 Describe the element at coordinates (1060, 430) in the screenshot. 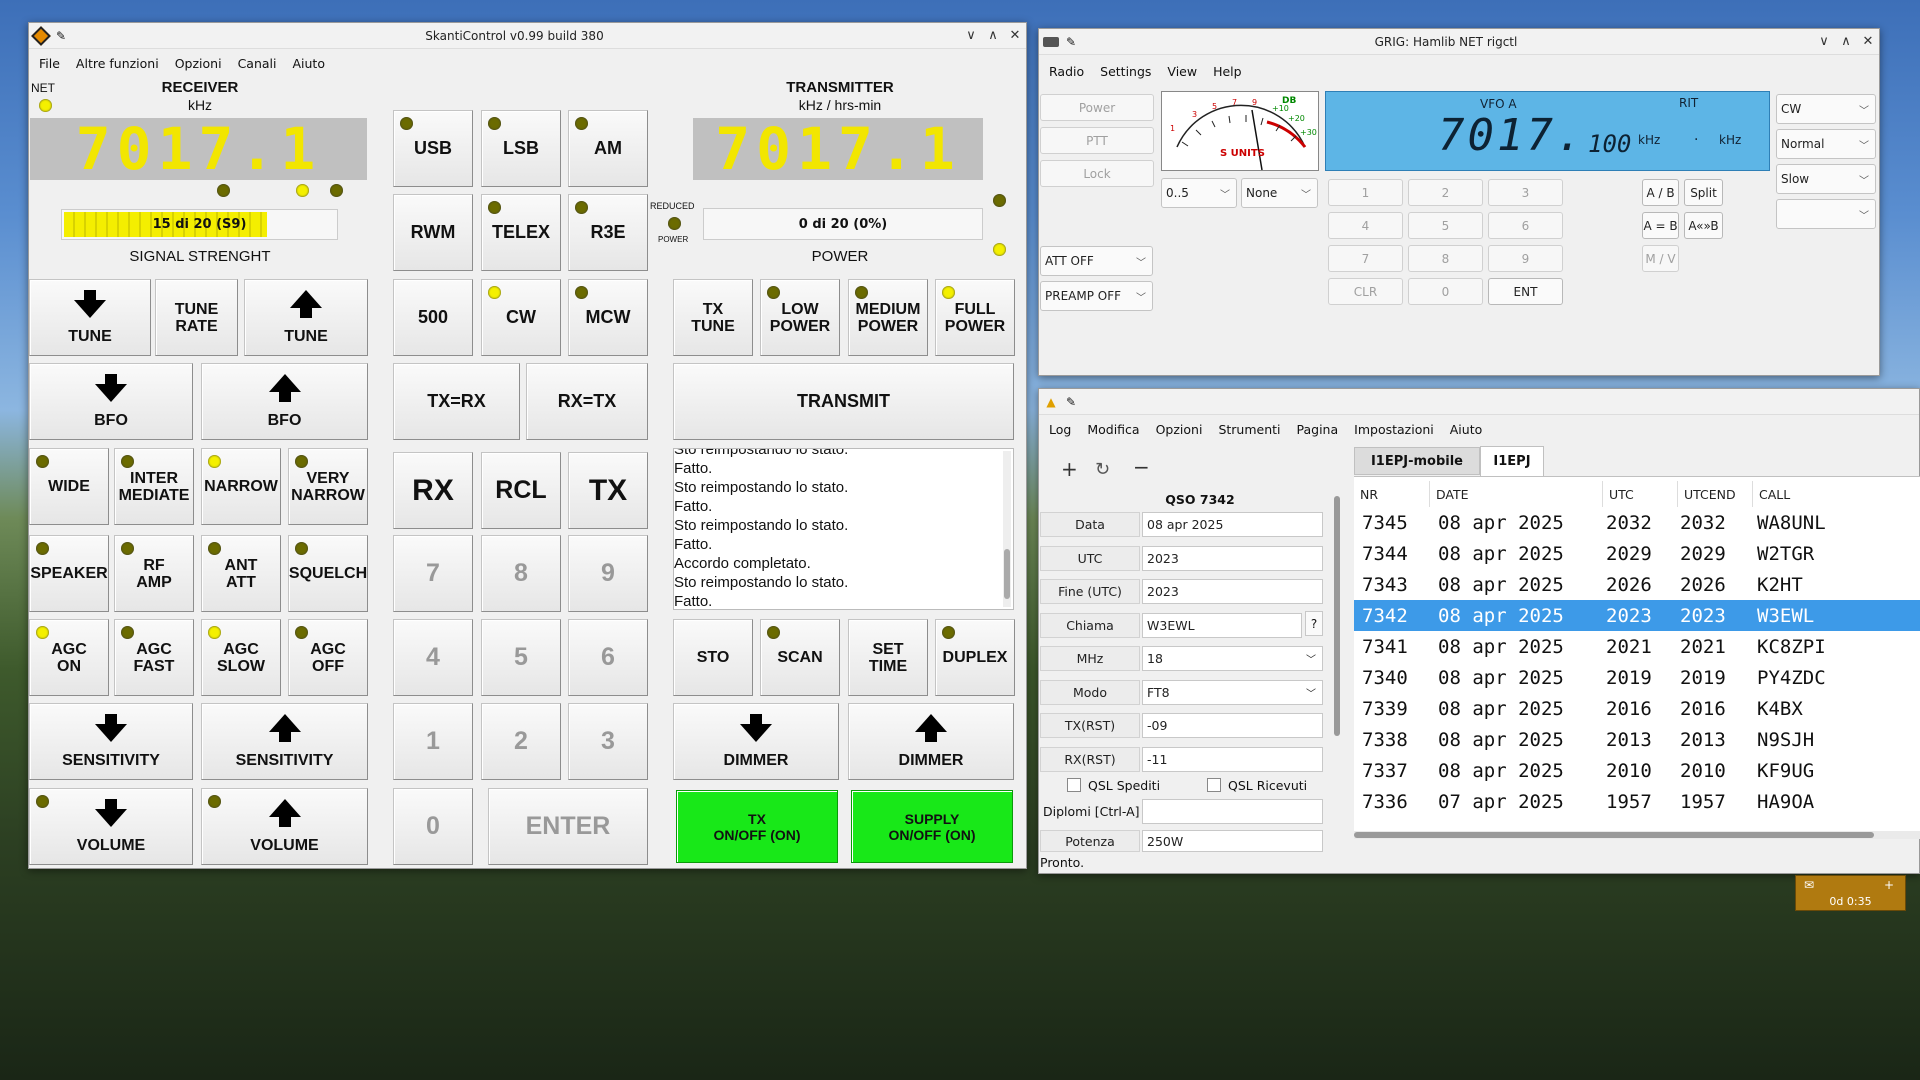

I see `menu-log: Log` at that location.